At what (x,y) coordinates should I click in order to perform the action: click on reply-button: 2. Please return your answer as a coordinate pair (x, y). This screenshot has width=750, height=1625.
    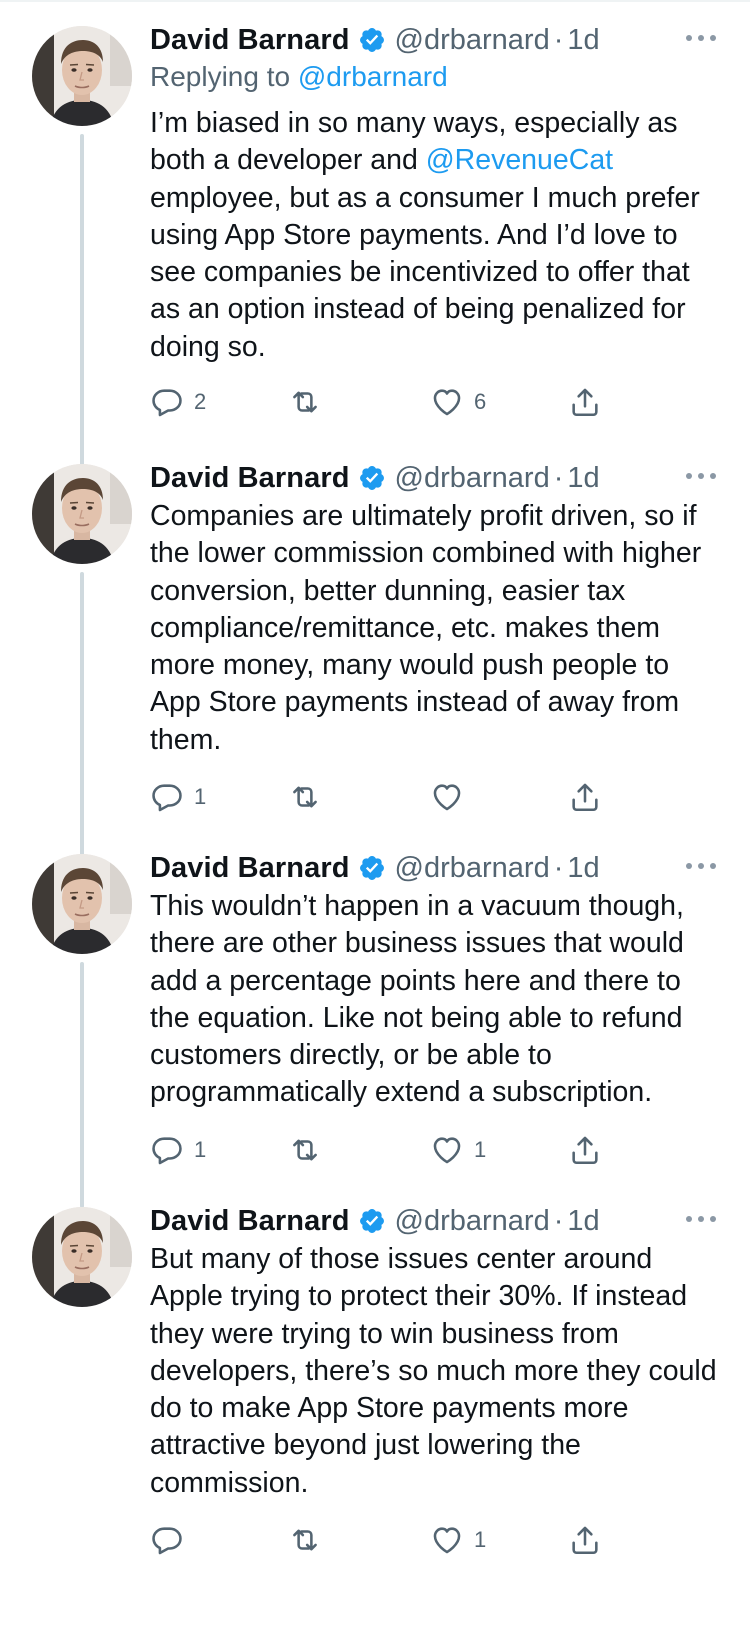
    Looking at the image, I should click on (178, 402).